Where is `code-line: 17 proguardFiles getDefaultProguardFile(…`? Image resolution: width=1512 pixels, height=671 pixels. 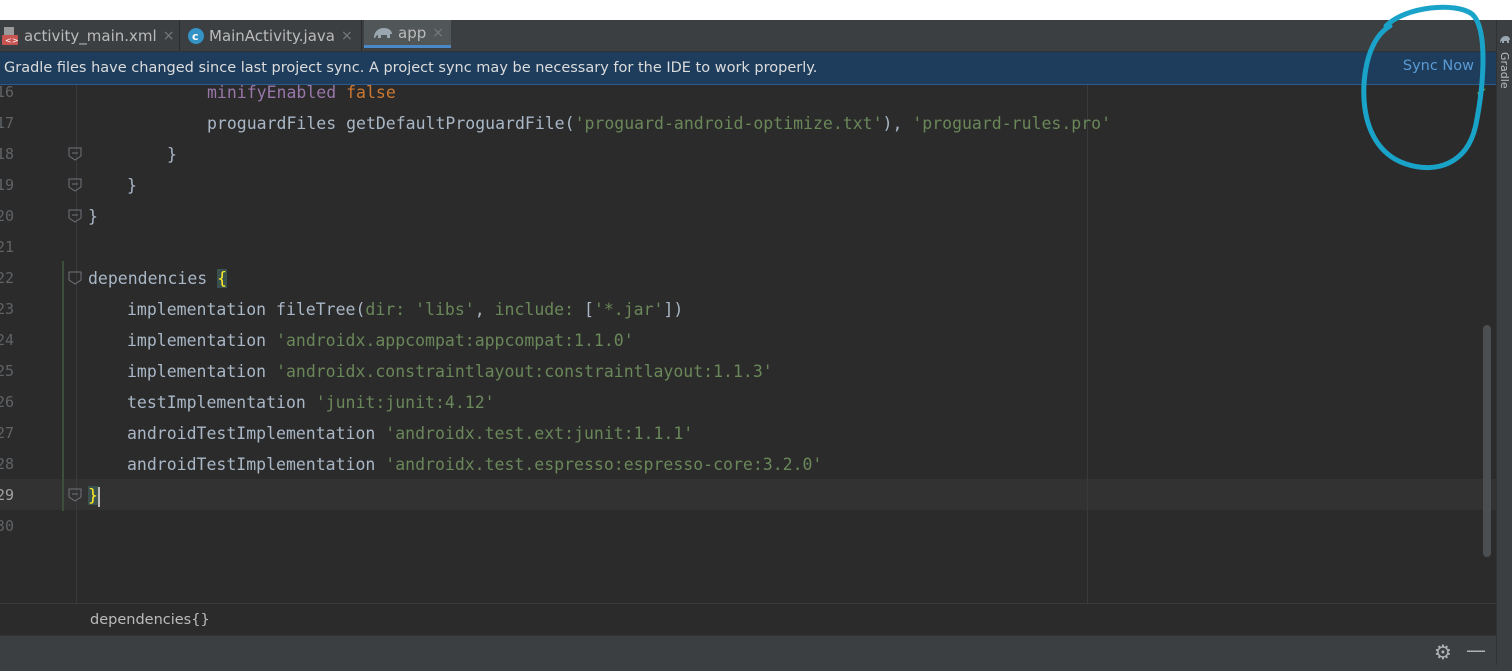
code-line: 17 proguardFiles getDefaultProguardFile(… is located at coordinates (740, 123).